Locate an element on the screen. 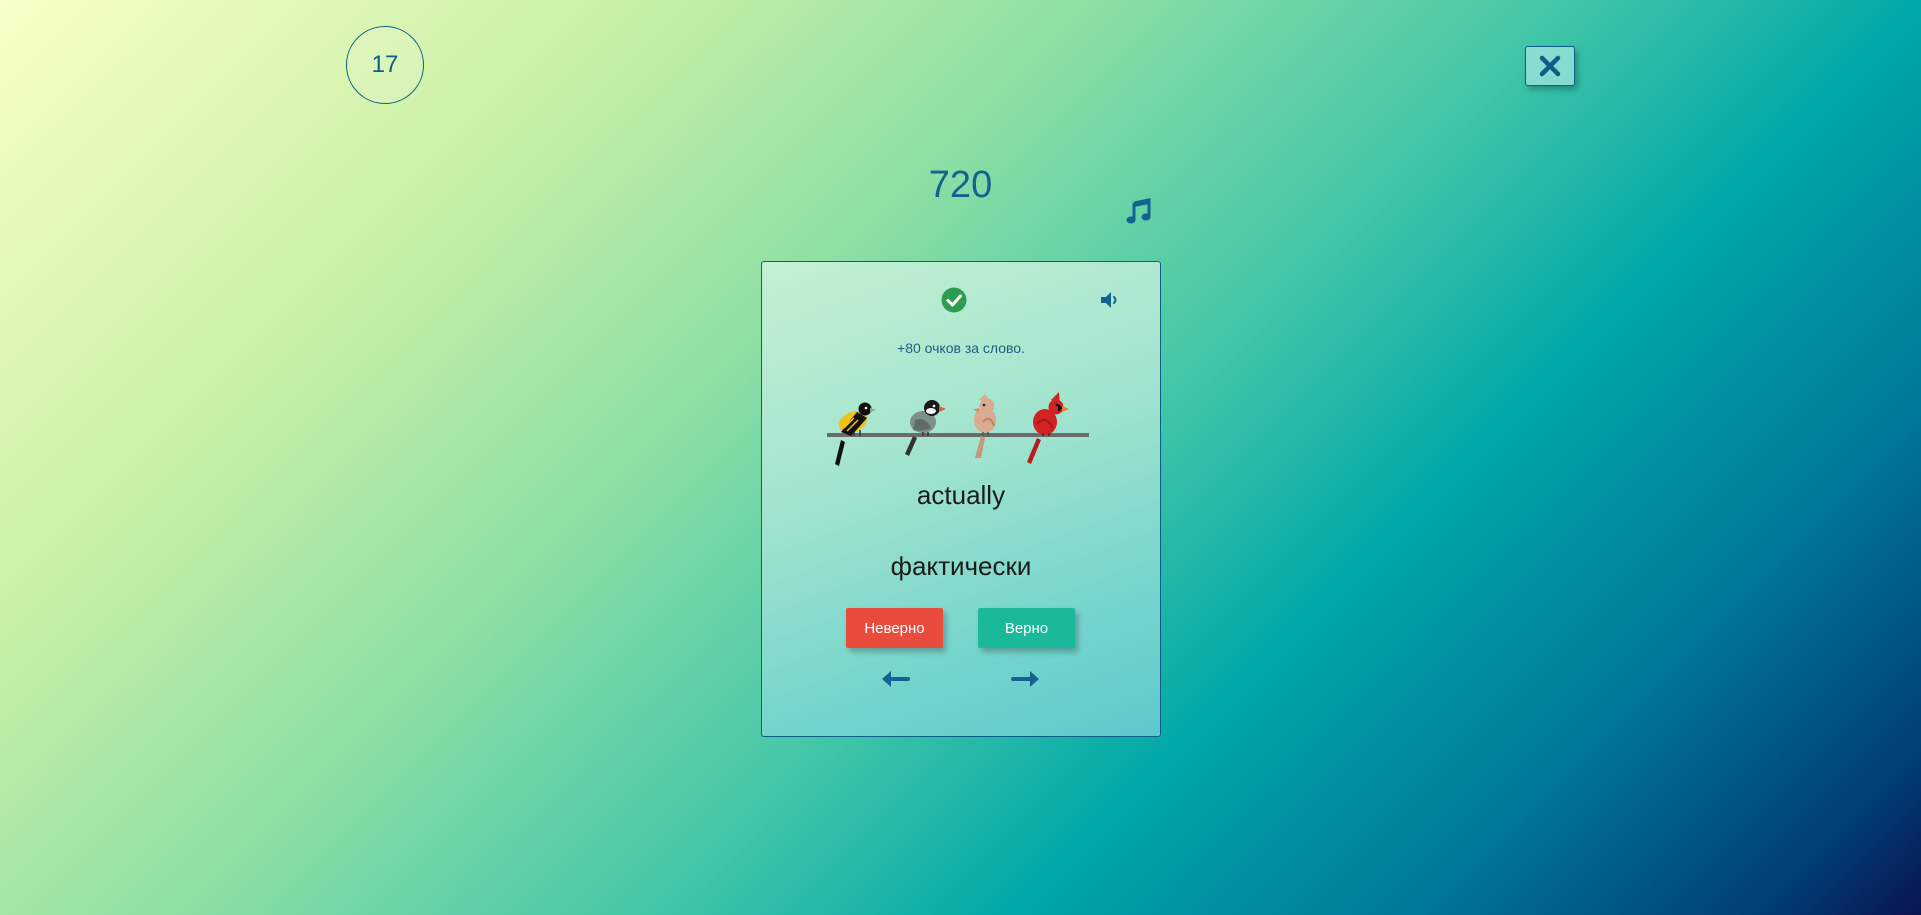  music-note-icon is located at coordinates (1139, 211).